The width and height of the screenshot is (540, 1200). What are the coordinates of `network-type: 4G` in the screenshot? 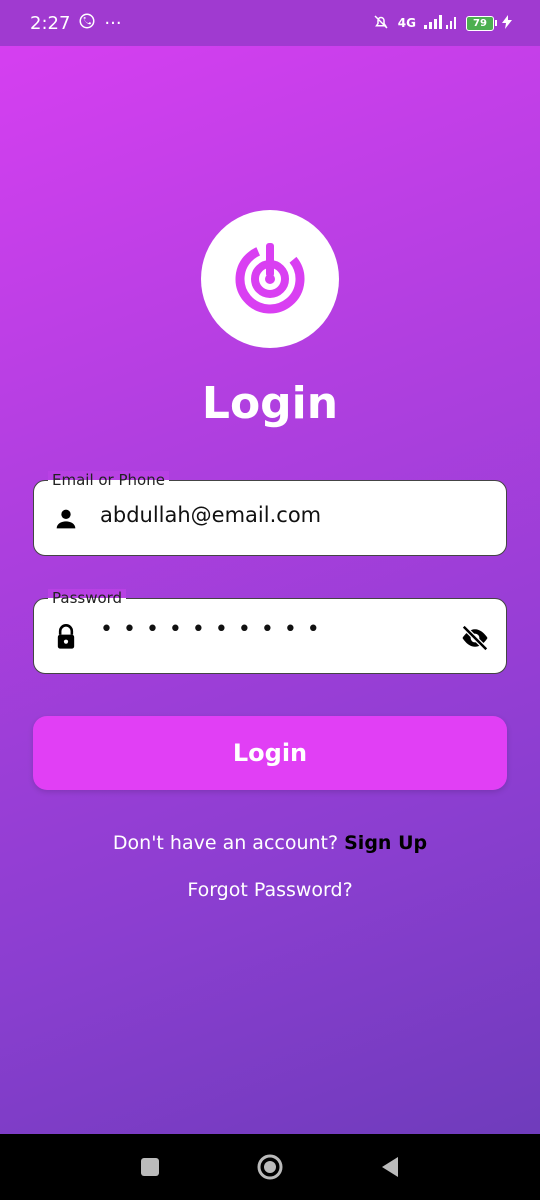 It's located at (406, 23).